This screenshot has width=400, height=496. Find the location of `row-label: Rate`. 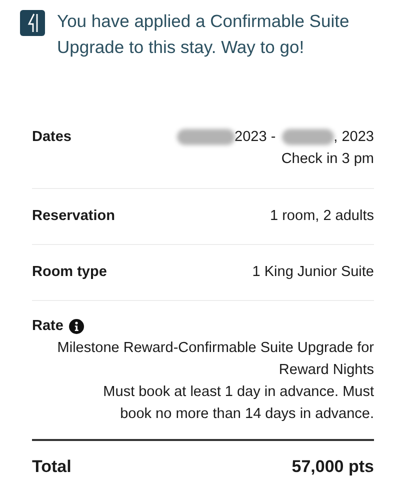

row-label: Rate is located at coordinates (48, 326).